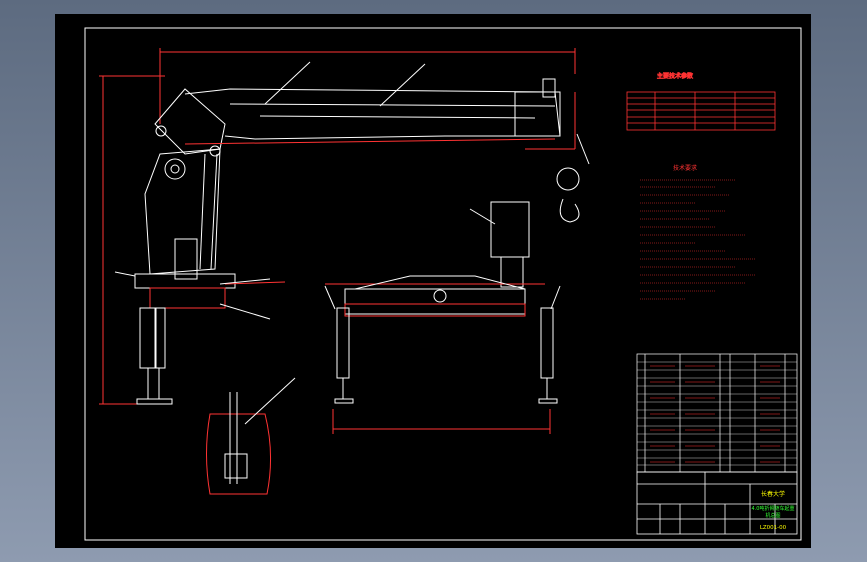  I want to click on title-block-title-line1: 4.0吨折臂随车起重, so click(773, 508).